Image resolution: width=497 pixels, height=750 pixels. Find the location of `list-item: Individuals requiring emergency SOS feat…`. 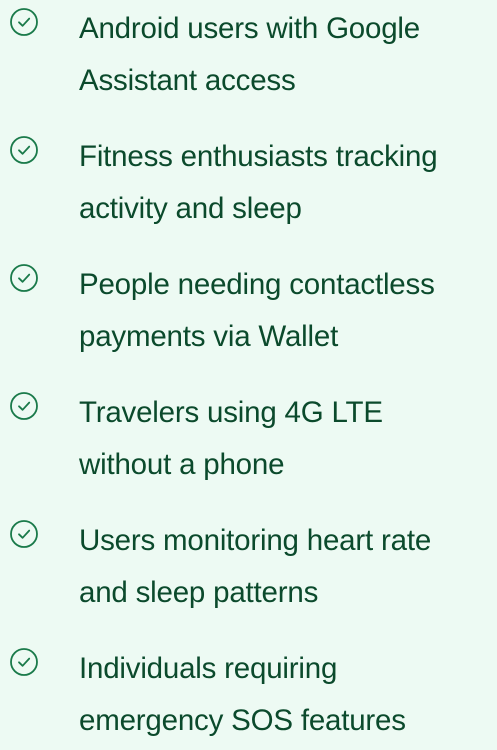

list-item: Individuals requiring emergency SOS feat… is located at coordinates (248, 695).